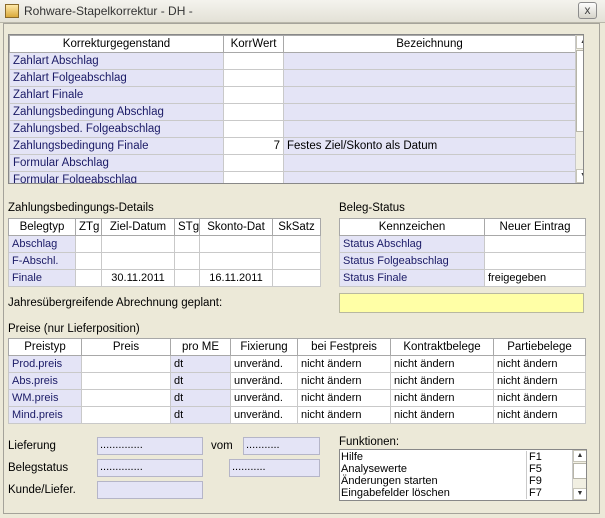  Describe the element at coordinates (116, 61) in the screenshot. I see `row-label: Zahlart Abschlag` at that location.